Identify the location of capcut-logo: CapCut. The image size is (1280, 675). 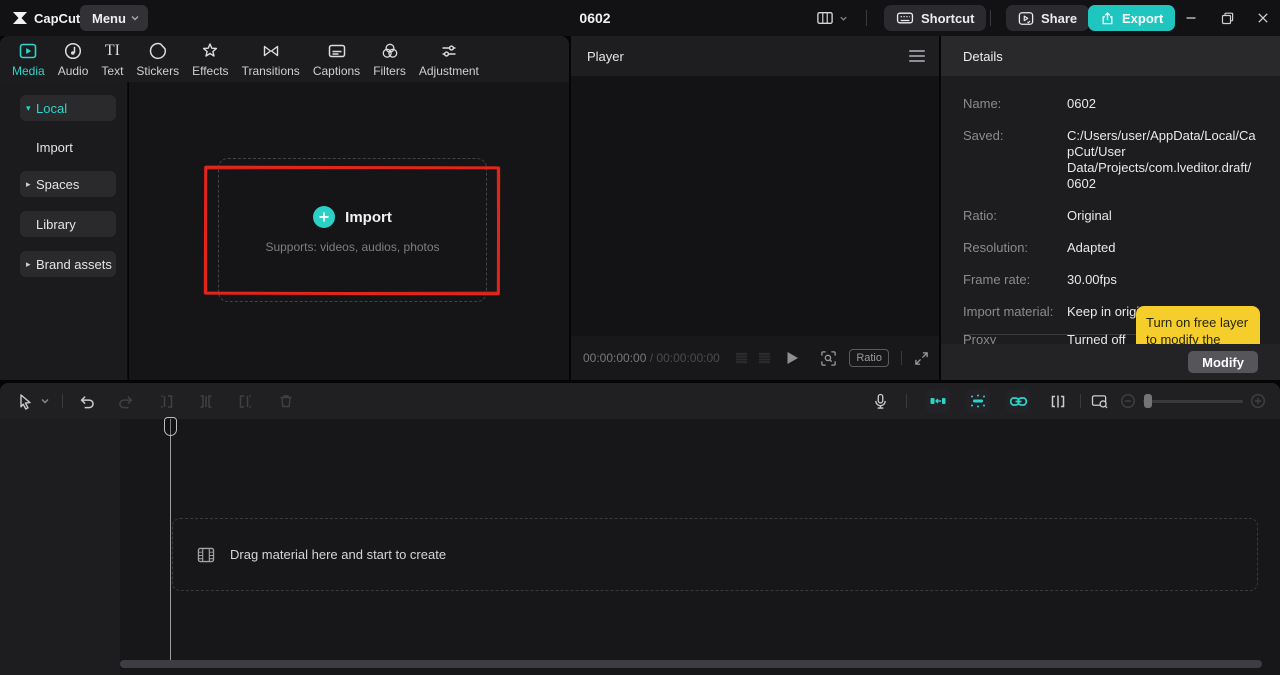
(46, 18).